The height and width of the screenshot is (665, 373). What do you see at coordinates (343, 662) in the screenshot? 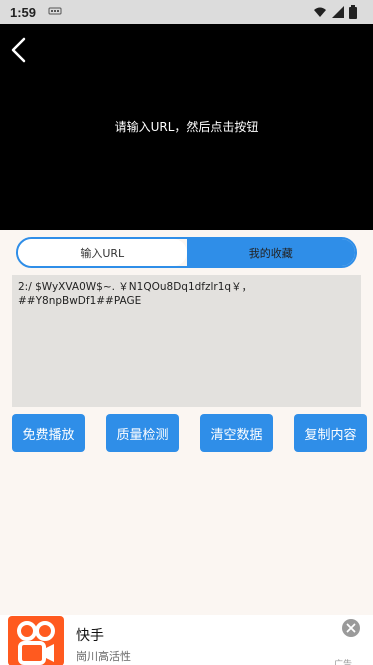
I see `ad-tag: 广告` at bounding box center [343, 662].